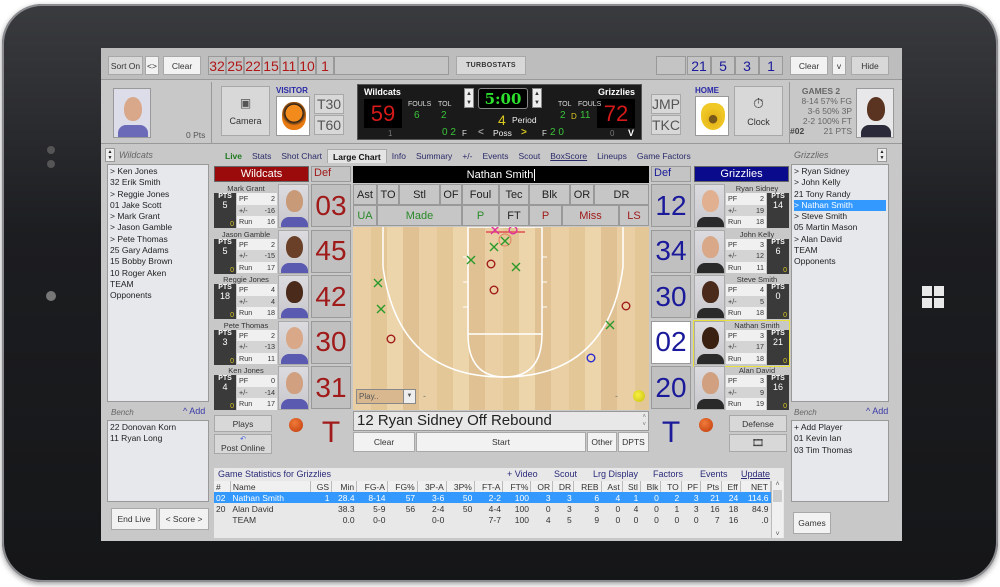 The width and height of the screenshot is (1000, 587). Describe the element at coordinates (758, 111) in the screenshot. I see `clock-button: ⏱ Clock` at that location.